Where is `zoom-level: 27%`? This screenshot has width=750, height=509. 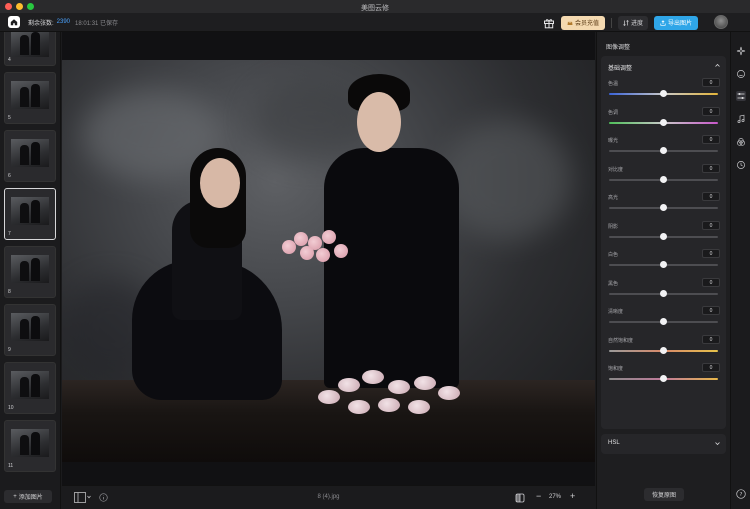 zoom-level: 27% is located at coordinates (555, 497).